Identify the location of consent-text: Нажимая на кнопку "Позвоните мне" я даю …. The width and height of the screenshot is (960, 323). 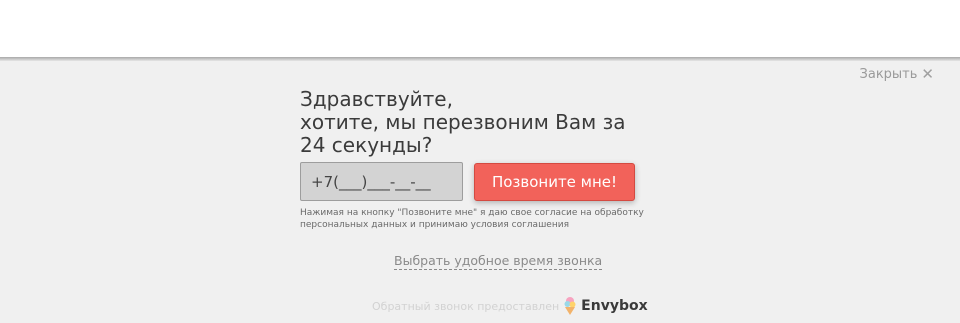
(482, 219).